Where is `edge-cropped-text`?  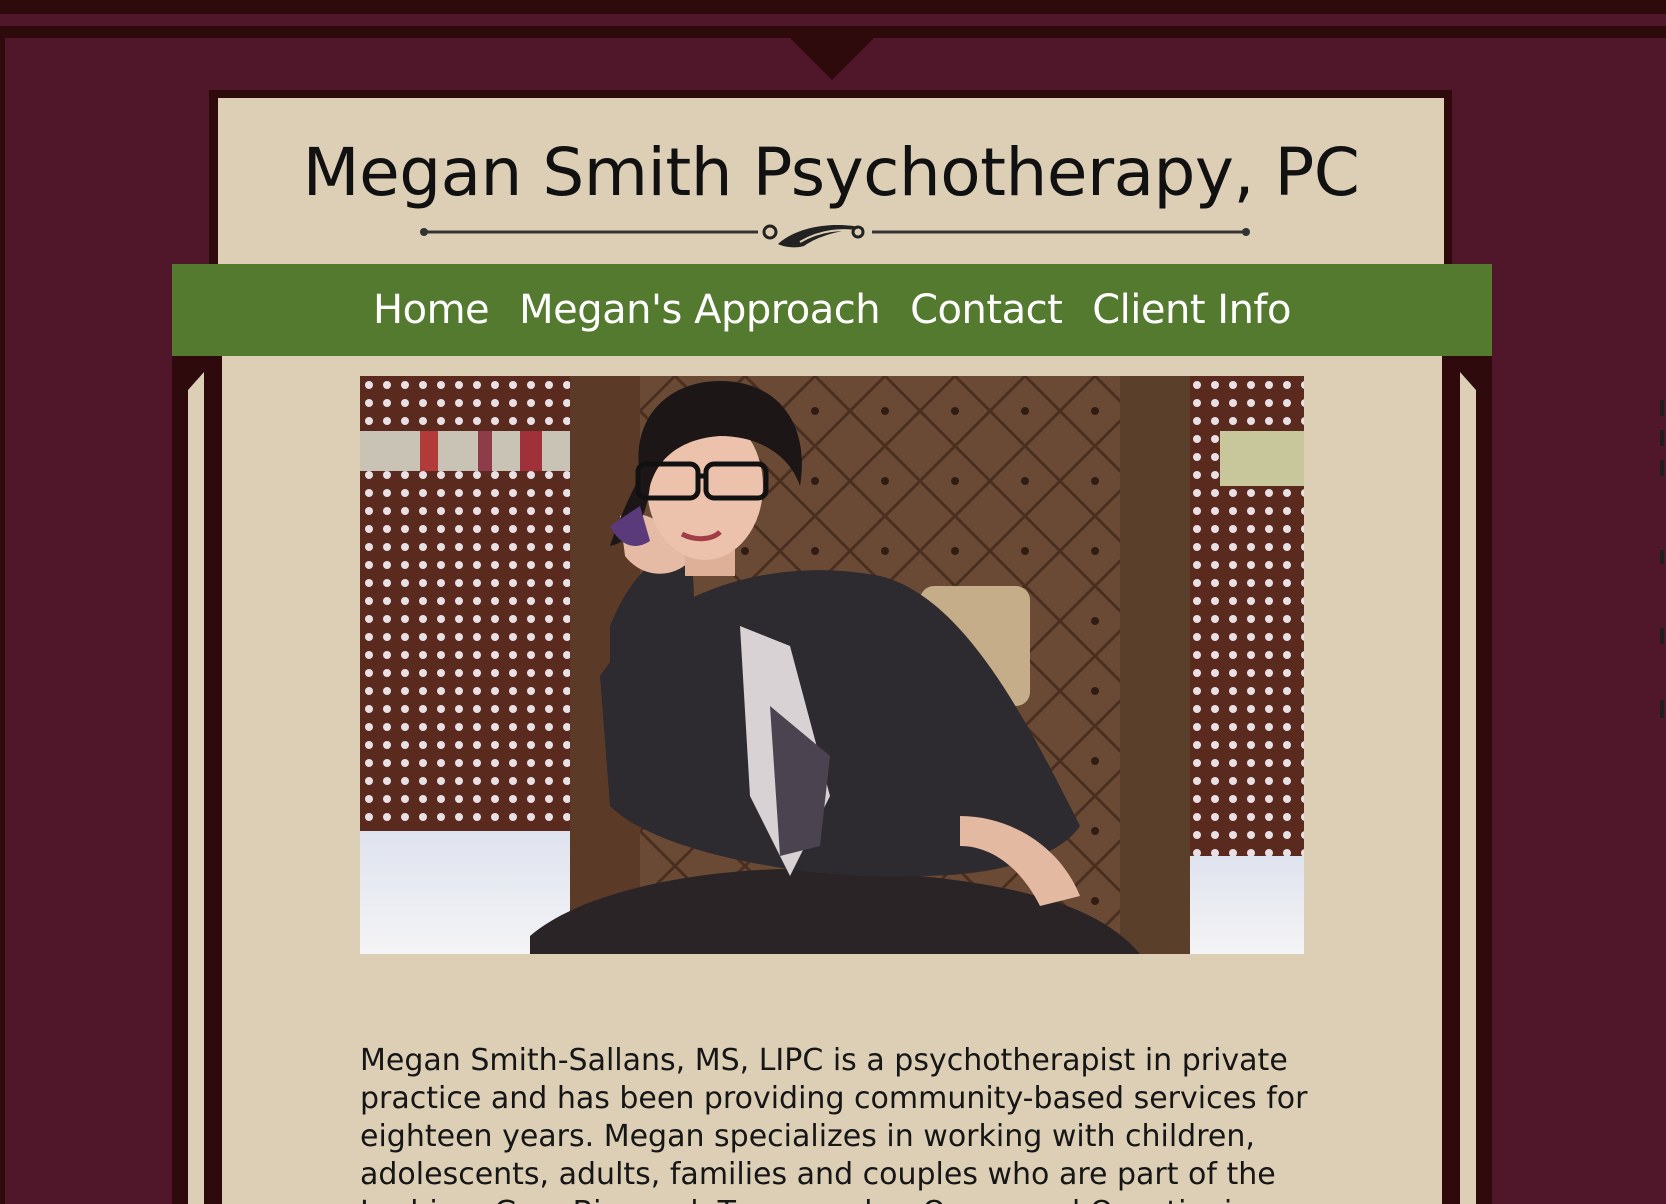
edge-cropped-text is located at coordinates (1663, 570).